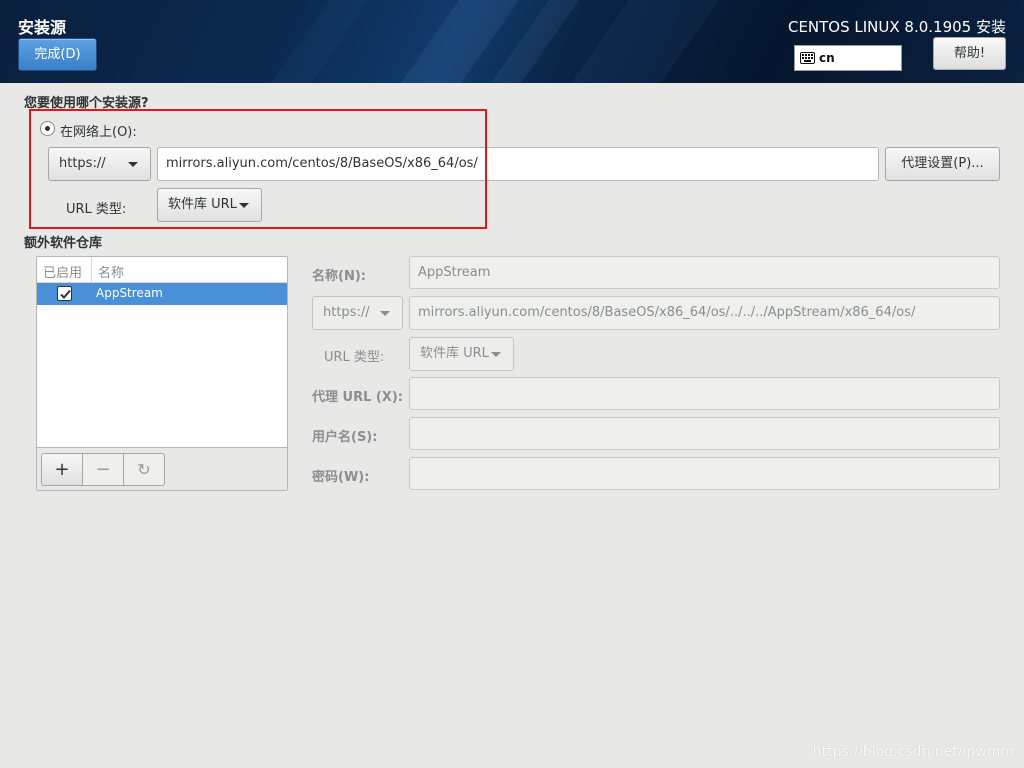 The height and width of the screenshot is (768, 1024). Describe the element at coordinates (63, 243) in the screenshot. I see `repos-title: 额外软件仓库` at that location.